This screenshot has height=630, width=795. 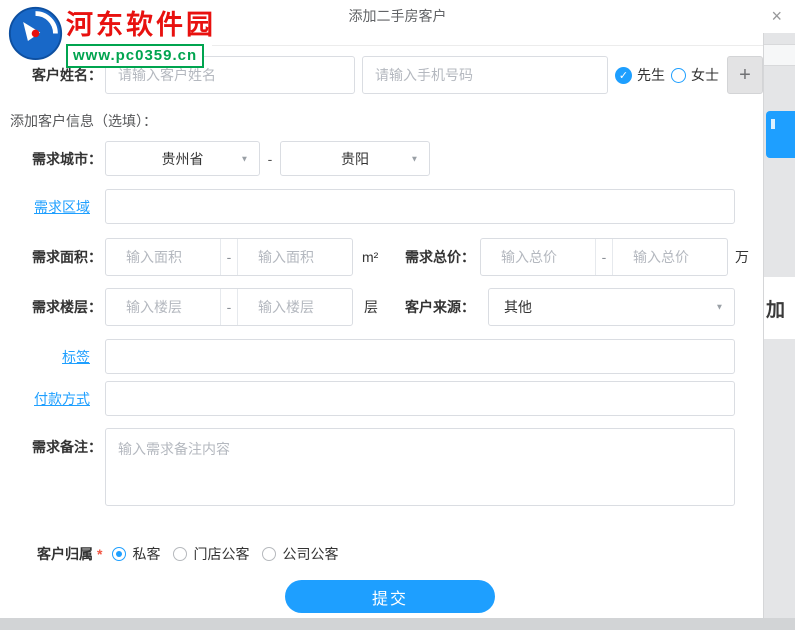 I want to click on ownership-option-company-public: 公司公客, so click(x=300, y=554).